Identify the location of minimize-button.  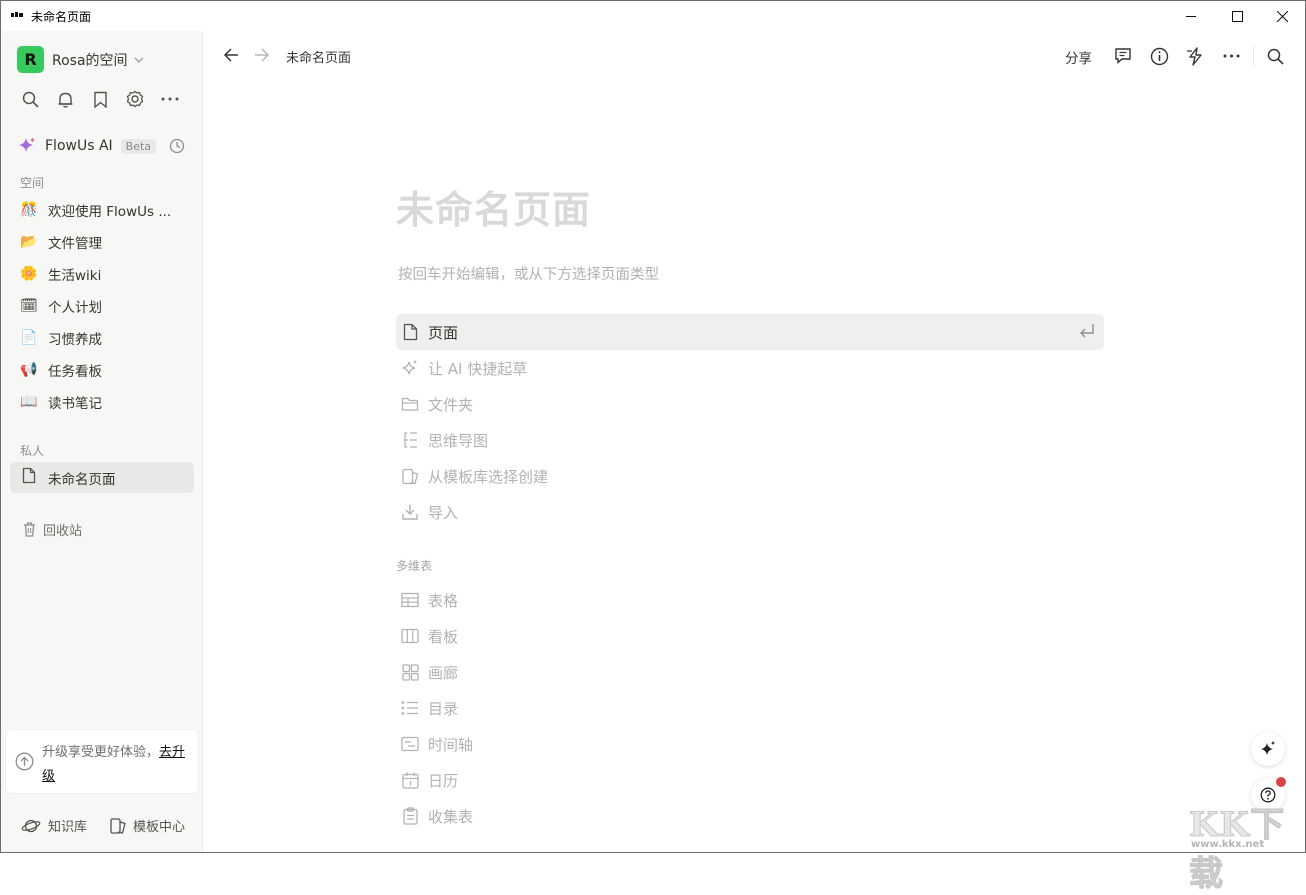
(1191, 16).